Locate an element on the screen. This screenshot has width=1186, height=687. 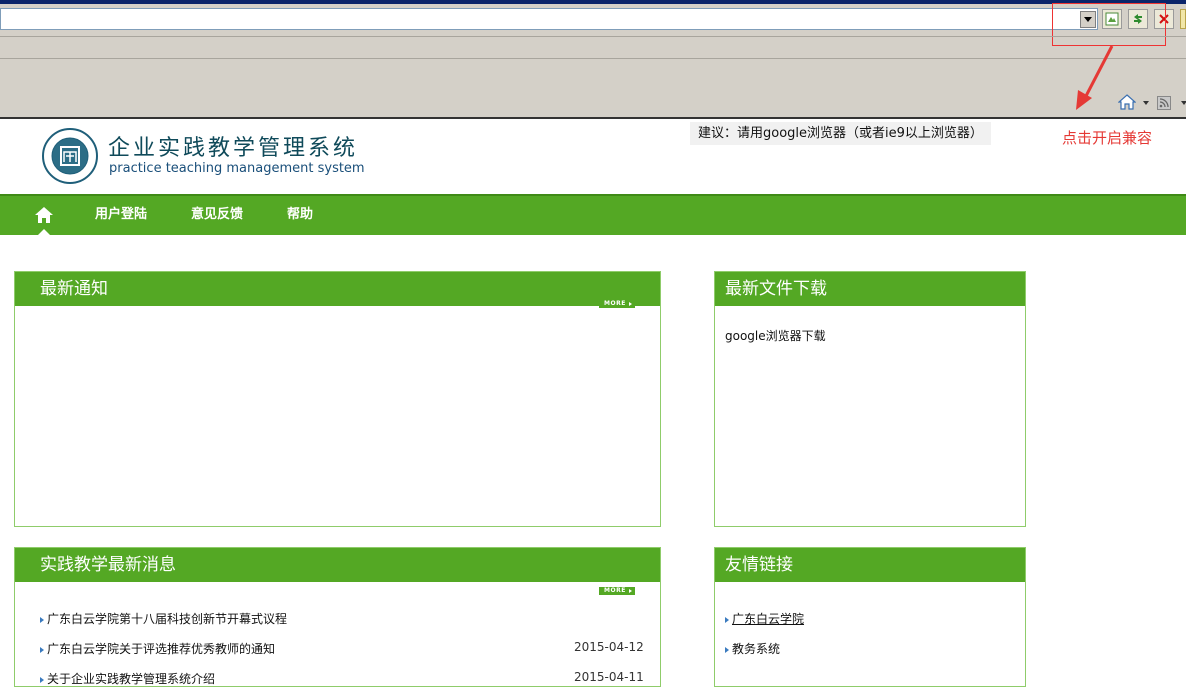
friend-link: 教务系统 is located at coordinates (752, 648).